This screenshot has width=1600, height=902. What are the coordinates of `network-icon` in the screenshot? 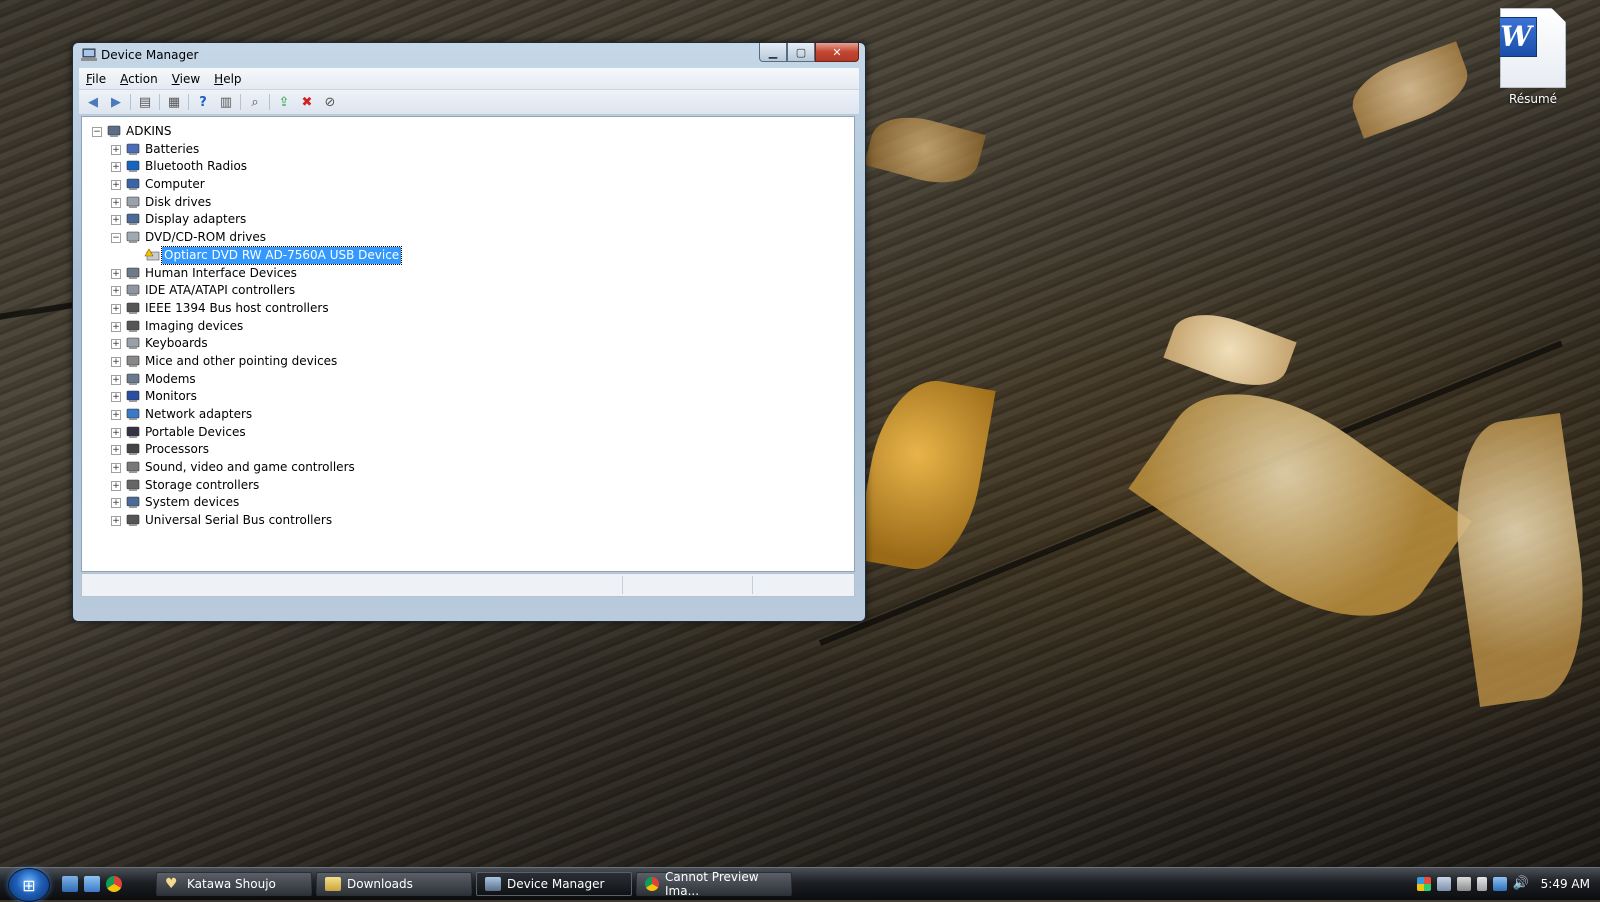 It's located at (1443, 884).